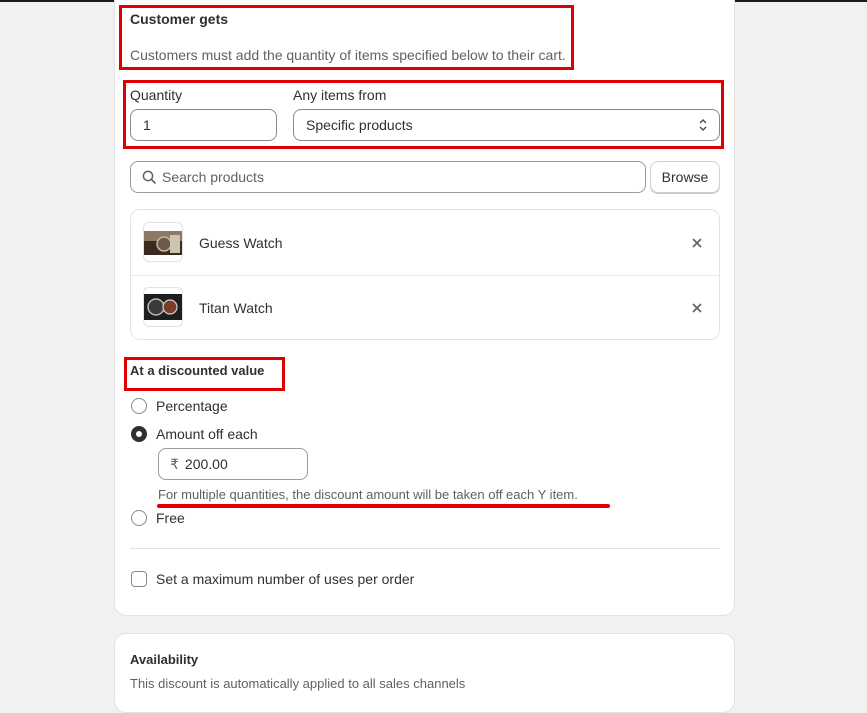 This screenshot has height=713, width=867. Describe the element at coordinates (197, 370) in the screenshot. I see `discount-title: At a discounted value` at that location.